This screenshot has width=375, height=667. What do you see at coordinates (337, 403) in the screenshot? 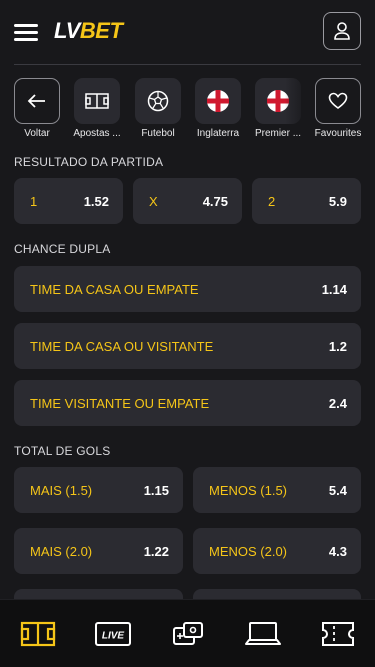
I see `odd-value: 2.4` at bounding box center [337, 403].